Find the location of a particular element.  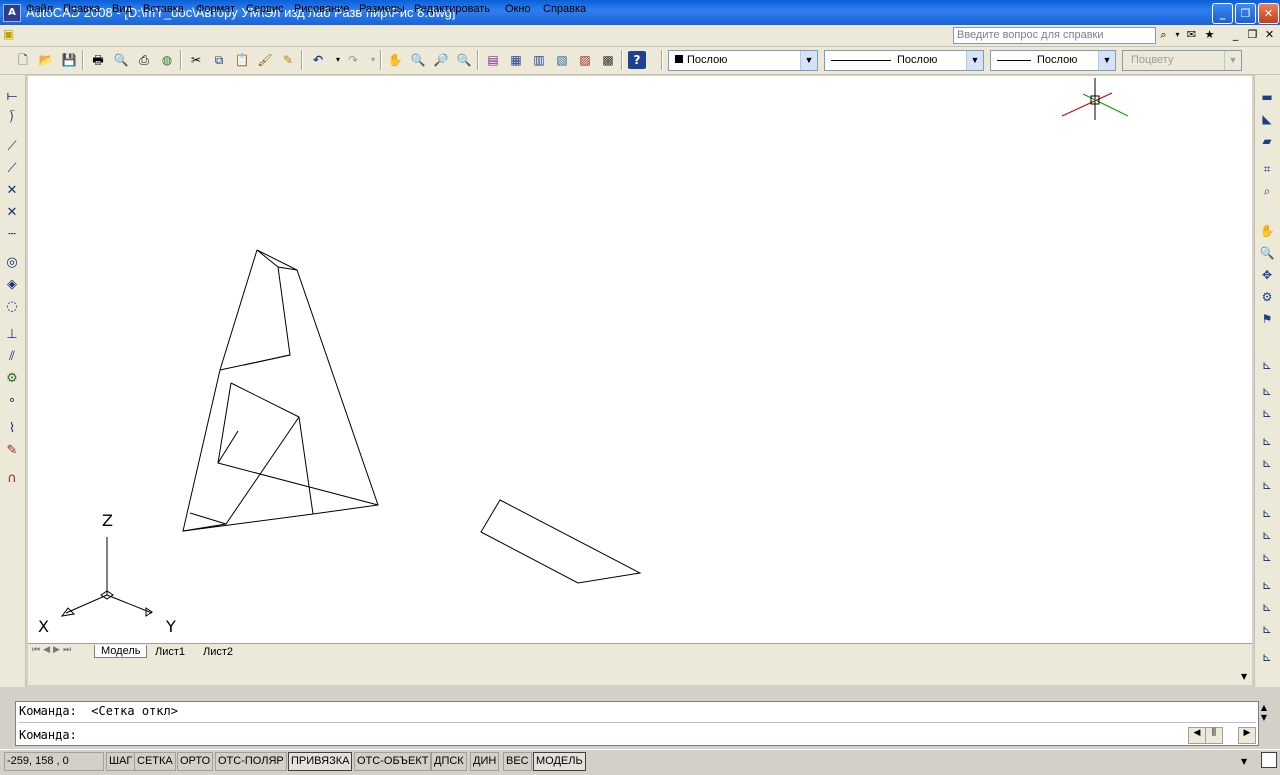

dim-arc-icon: ▰ is located at coordinates (1267, 141).